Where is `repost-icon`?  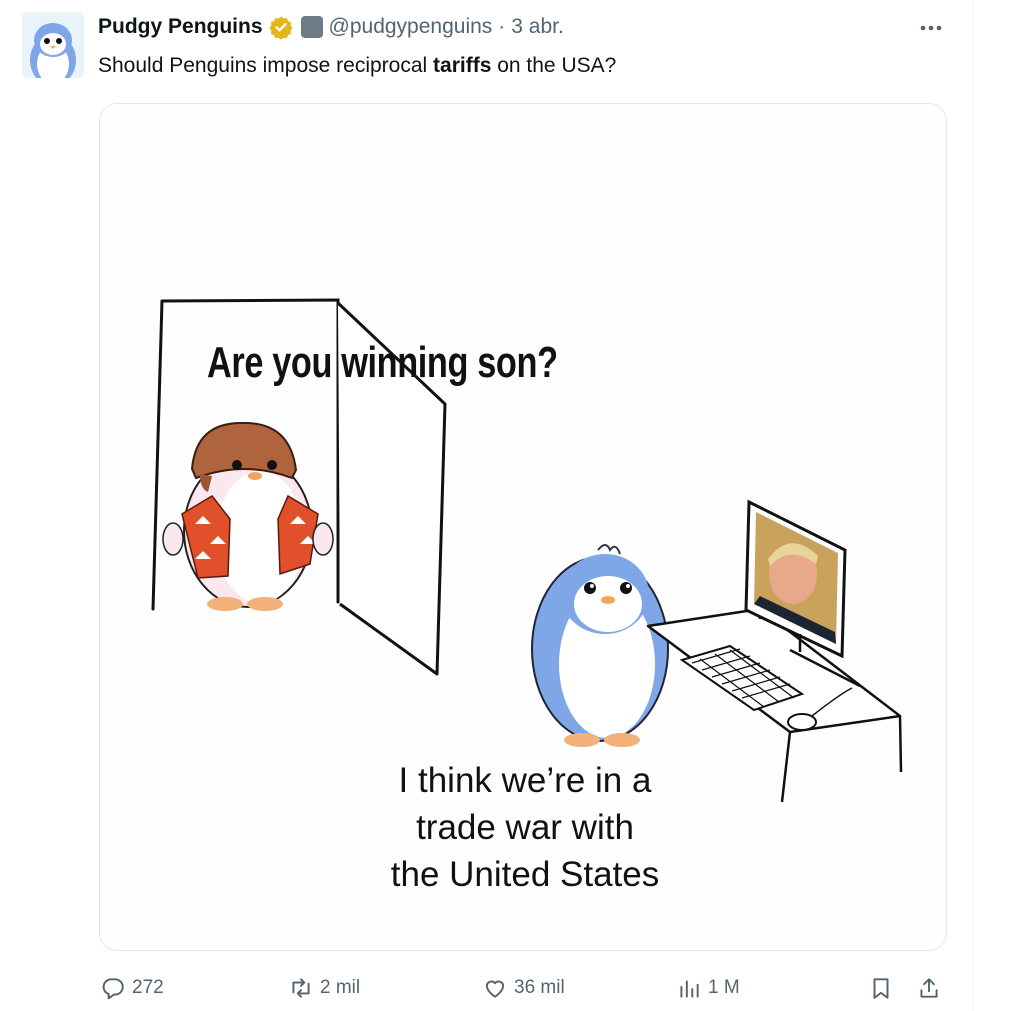
repost-icon is located at coordinates (301, 988).